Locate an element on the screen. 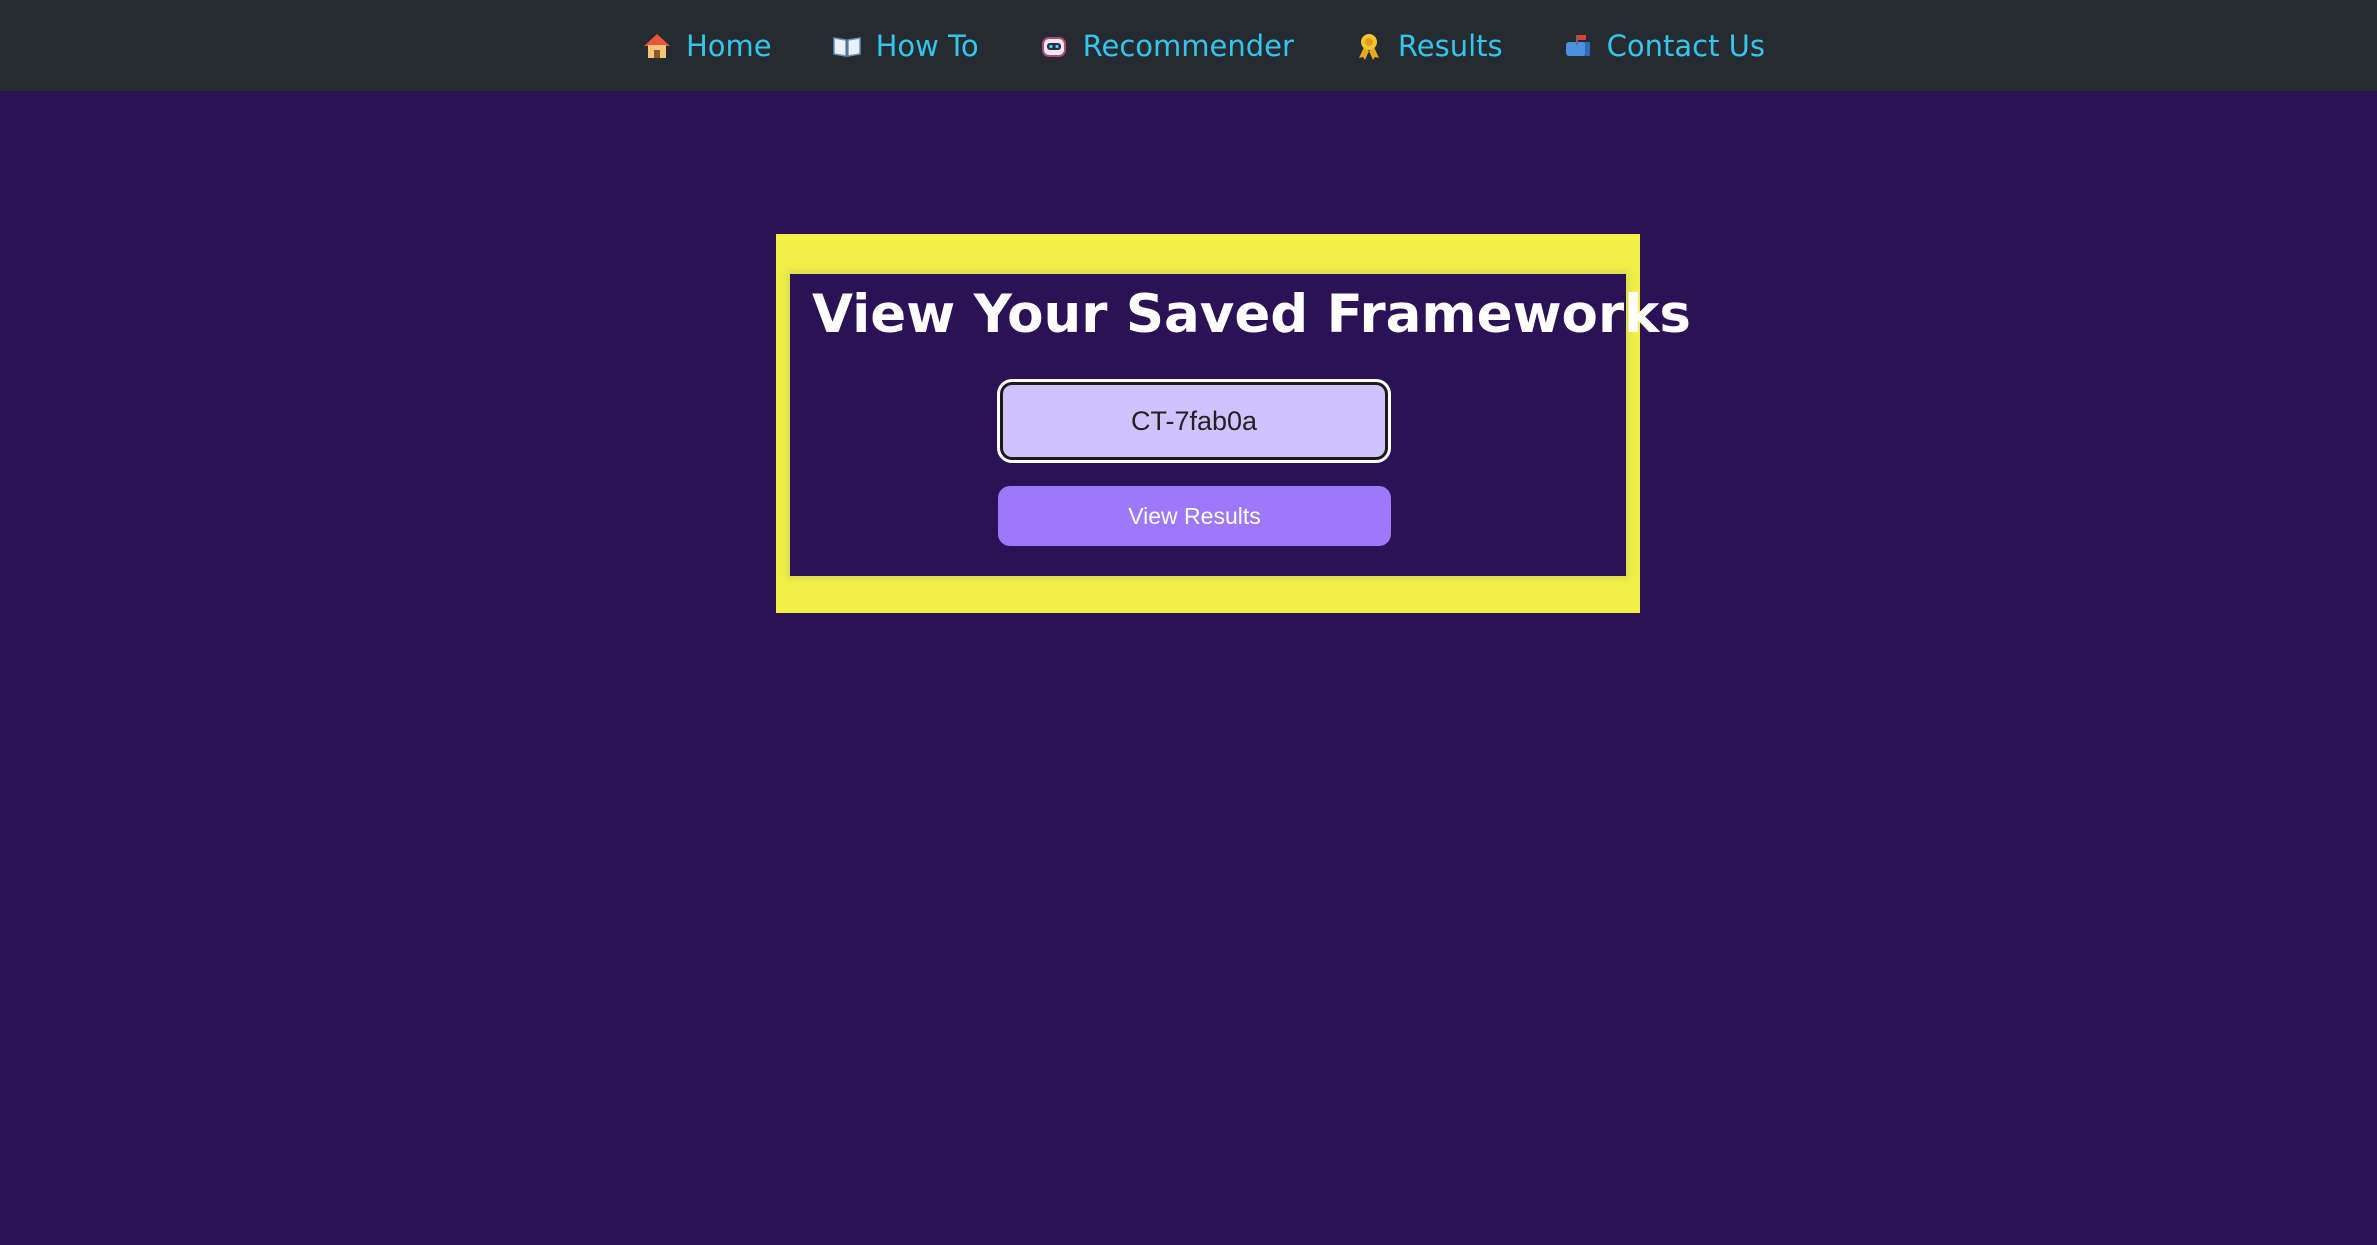 Image resolution: width=2377 pixels, height=1245 pixels. mailbox-icon is located at coordinates (1577, 45).